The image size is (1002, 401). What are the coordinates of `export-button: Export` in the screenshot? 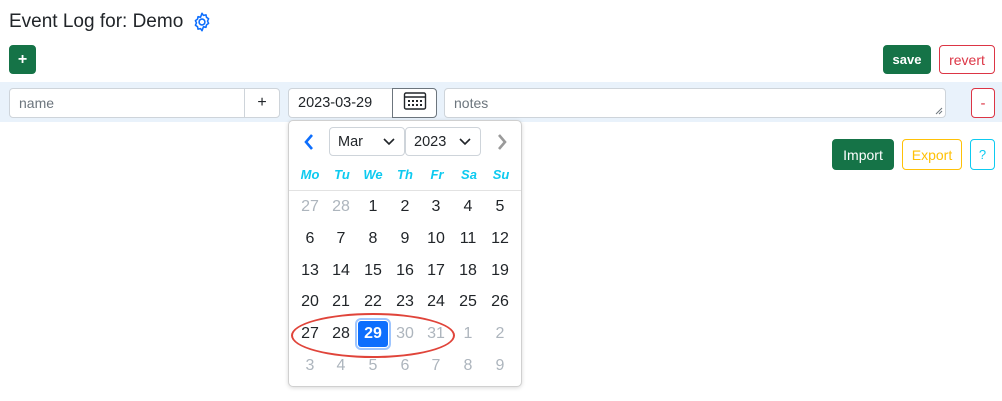 It's located at (932, 154).